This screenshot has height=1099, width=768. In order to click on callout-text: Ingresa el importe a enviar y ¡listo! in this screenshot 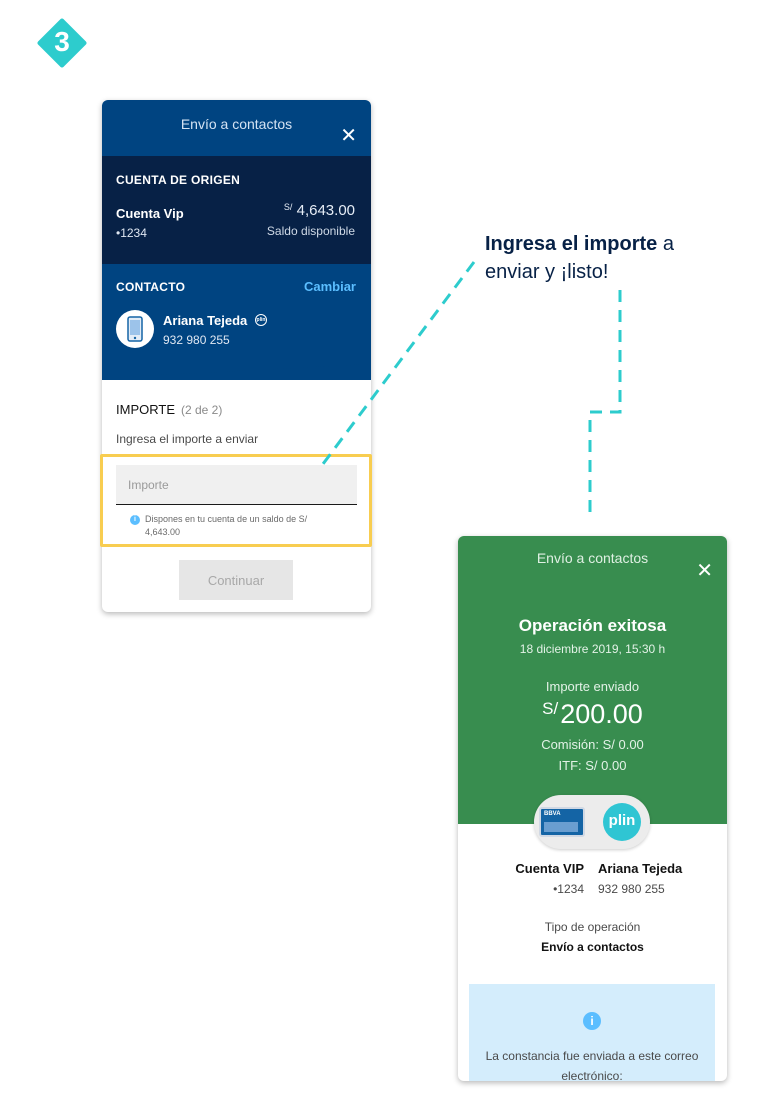, I will do `click(600, 258)`.